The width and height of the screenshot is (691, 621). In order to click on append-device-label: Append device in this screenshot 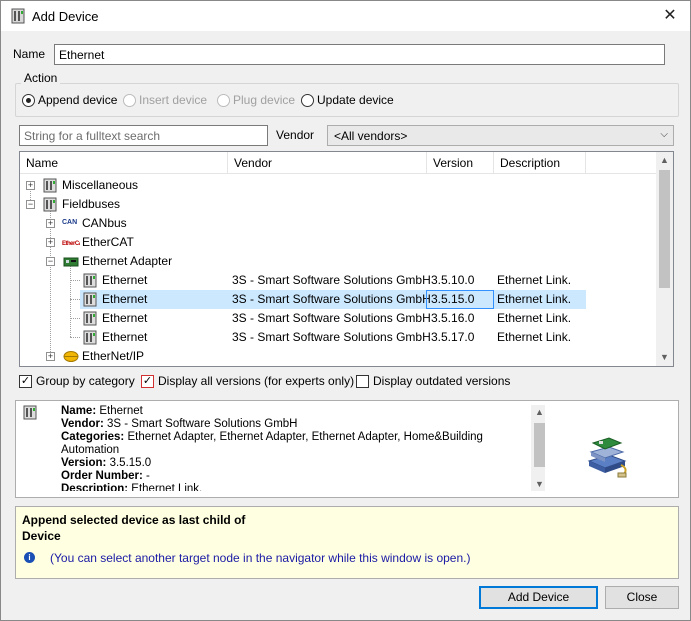, I will do `click(78, 100)`.